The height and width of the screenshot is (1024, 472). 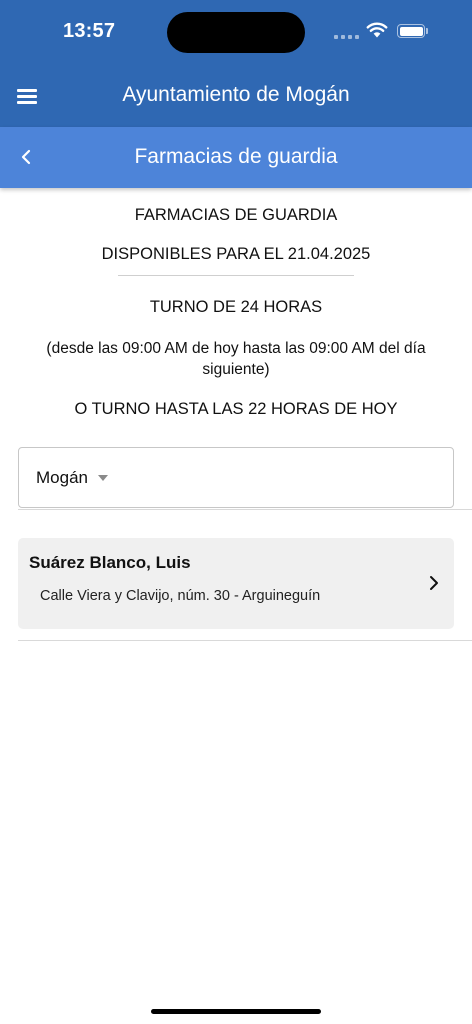 I want to click on home-indicator, so click(x=236, y=1011).